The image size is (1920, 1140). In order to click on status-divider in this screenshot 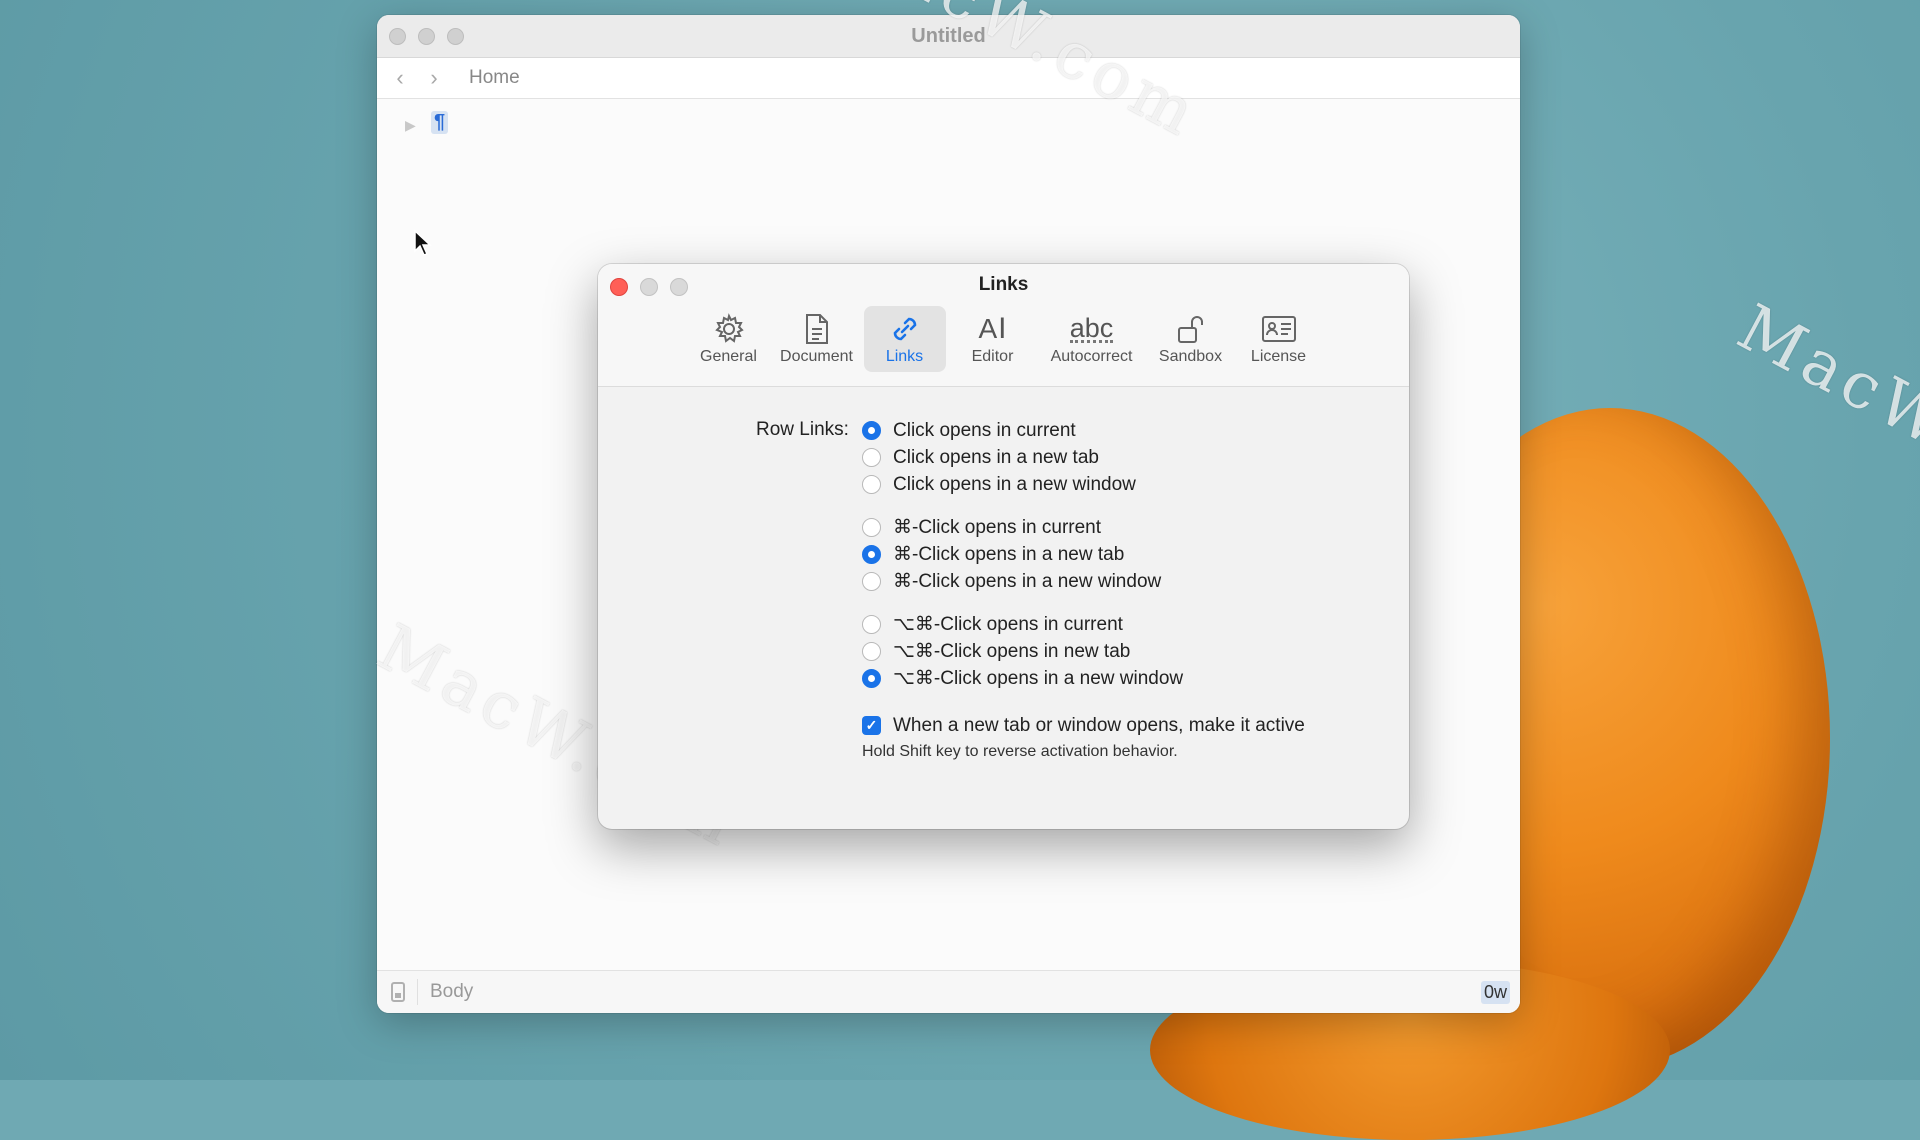, I will do `click(417, 992)`.